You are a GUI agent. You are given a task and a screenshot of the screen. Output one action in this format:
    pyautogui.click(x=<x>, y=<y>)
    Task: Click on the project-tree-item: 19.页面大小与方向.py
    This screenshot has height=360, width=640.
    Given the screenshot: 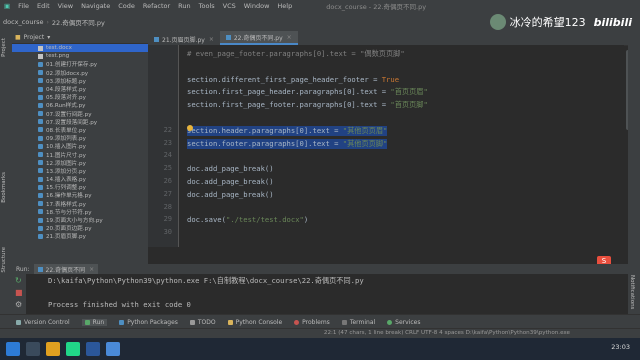 What is the action you would take?
    pyautogui.click(x=80, y=220)
    